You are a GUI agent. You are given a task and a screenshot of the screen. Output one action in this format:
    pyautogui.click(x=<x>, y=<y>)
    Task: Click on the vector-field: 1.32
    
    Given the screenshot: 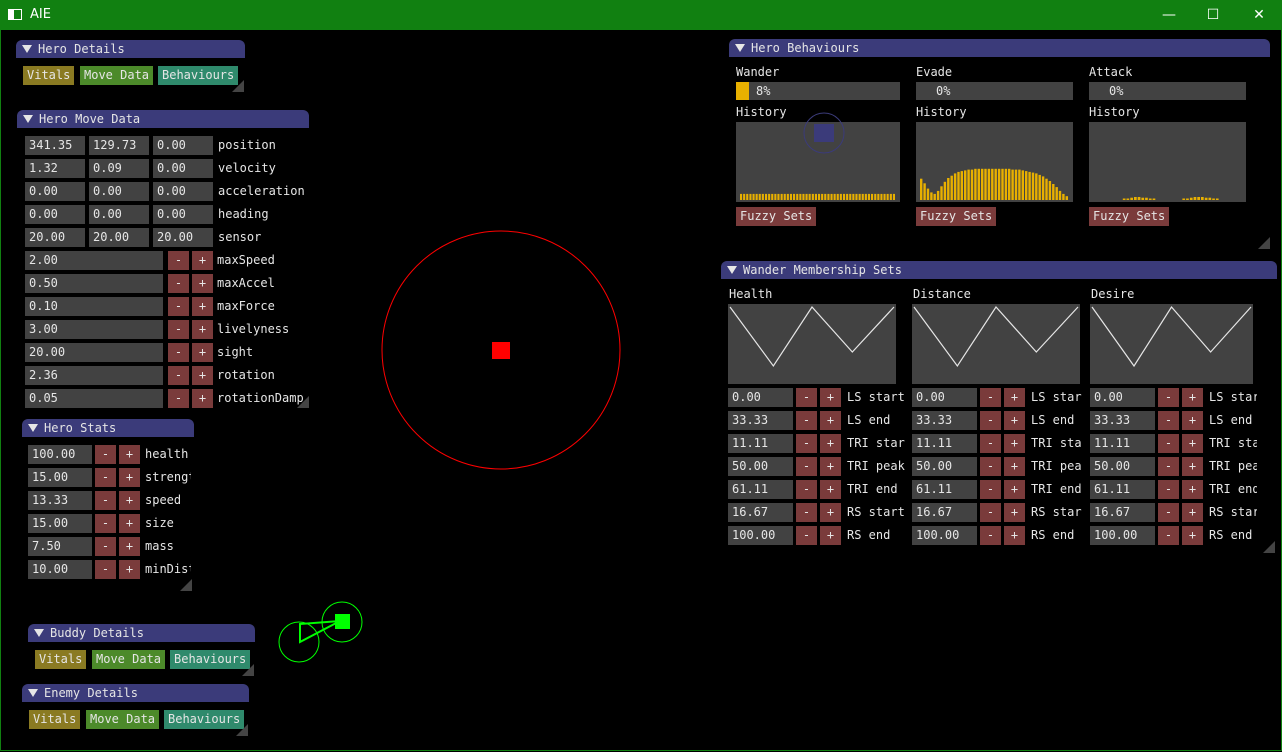 What is the action you would take?
    pyautogui.click(x=55, y=168)
    